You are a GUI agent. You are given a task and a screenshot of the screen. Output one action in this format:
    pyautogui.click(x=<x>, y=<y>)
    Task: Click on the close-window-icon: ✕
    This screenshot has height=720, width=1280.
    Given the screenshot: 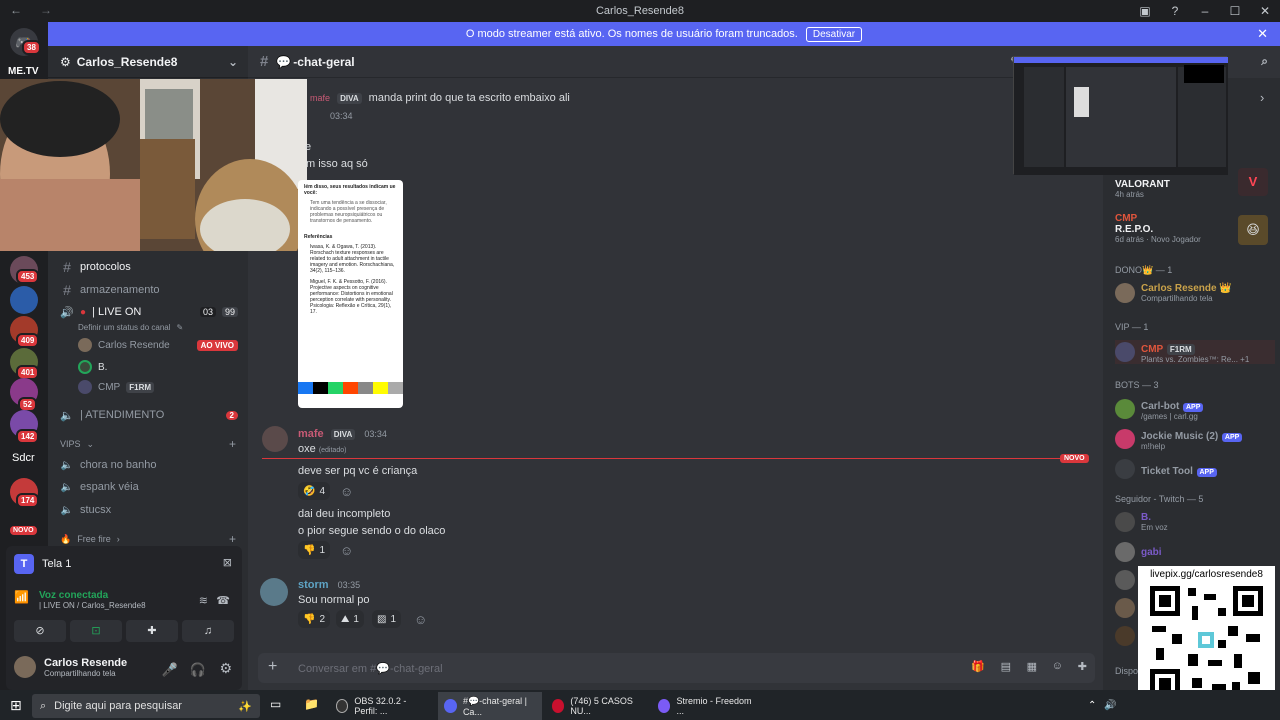 What is the action you would take?
    pyautogui.click(x=1265, y=11)
    